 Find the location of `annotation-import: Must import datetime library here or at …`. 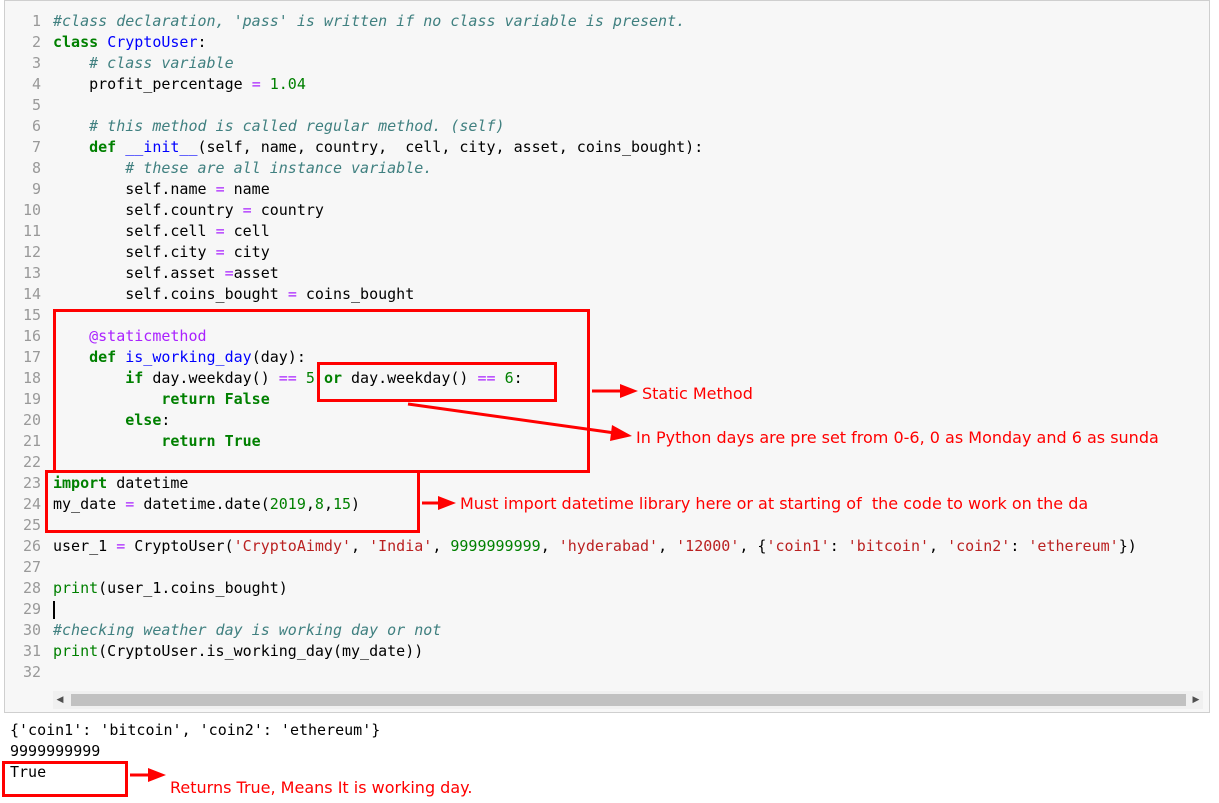

annotation-import: Must import datetime library here or at … is located at coordinates (774, 503).